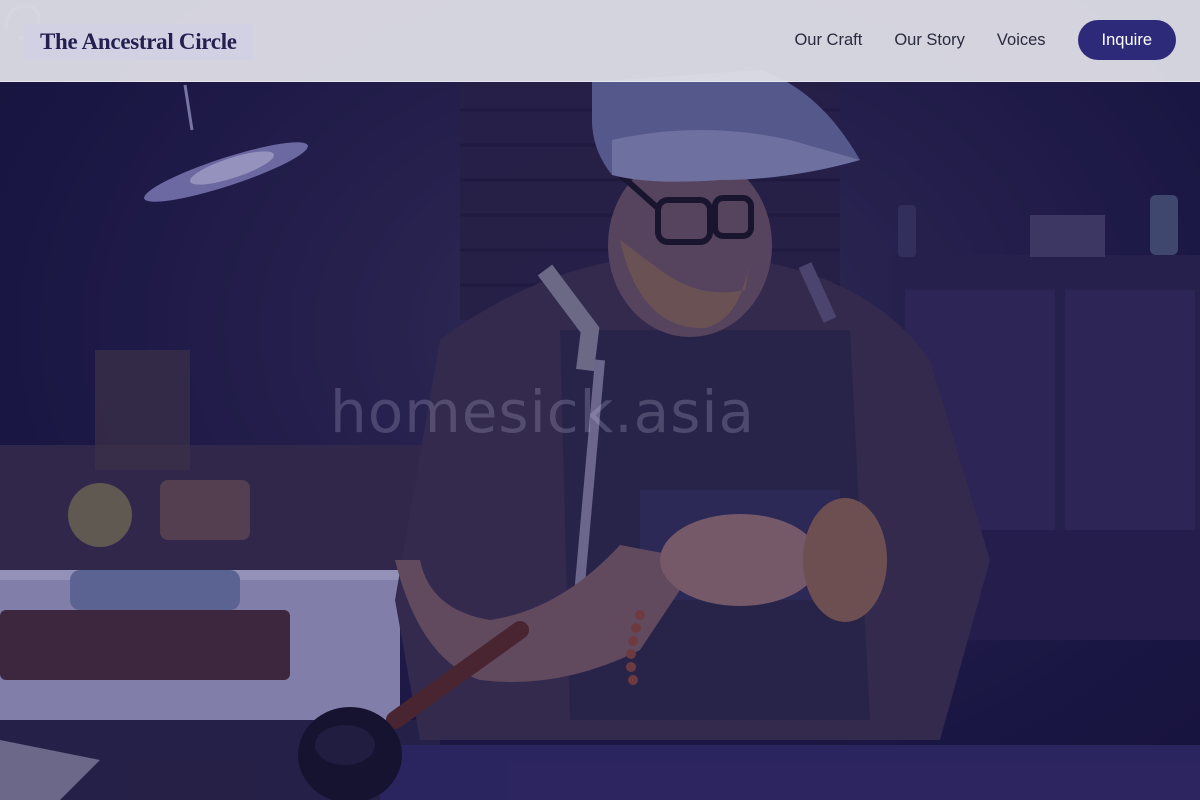 The image size is (1200, 800). Describe the element at coordinates (985, 40) in the screenshot. I see `main-nav: Our Craft Our Story Voices Inquire` at that location.